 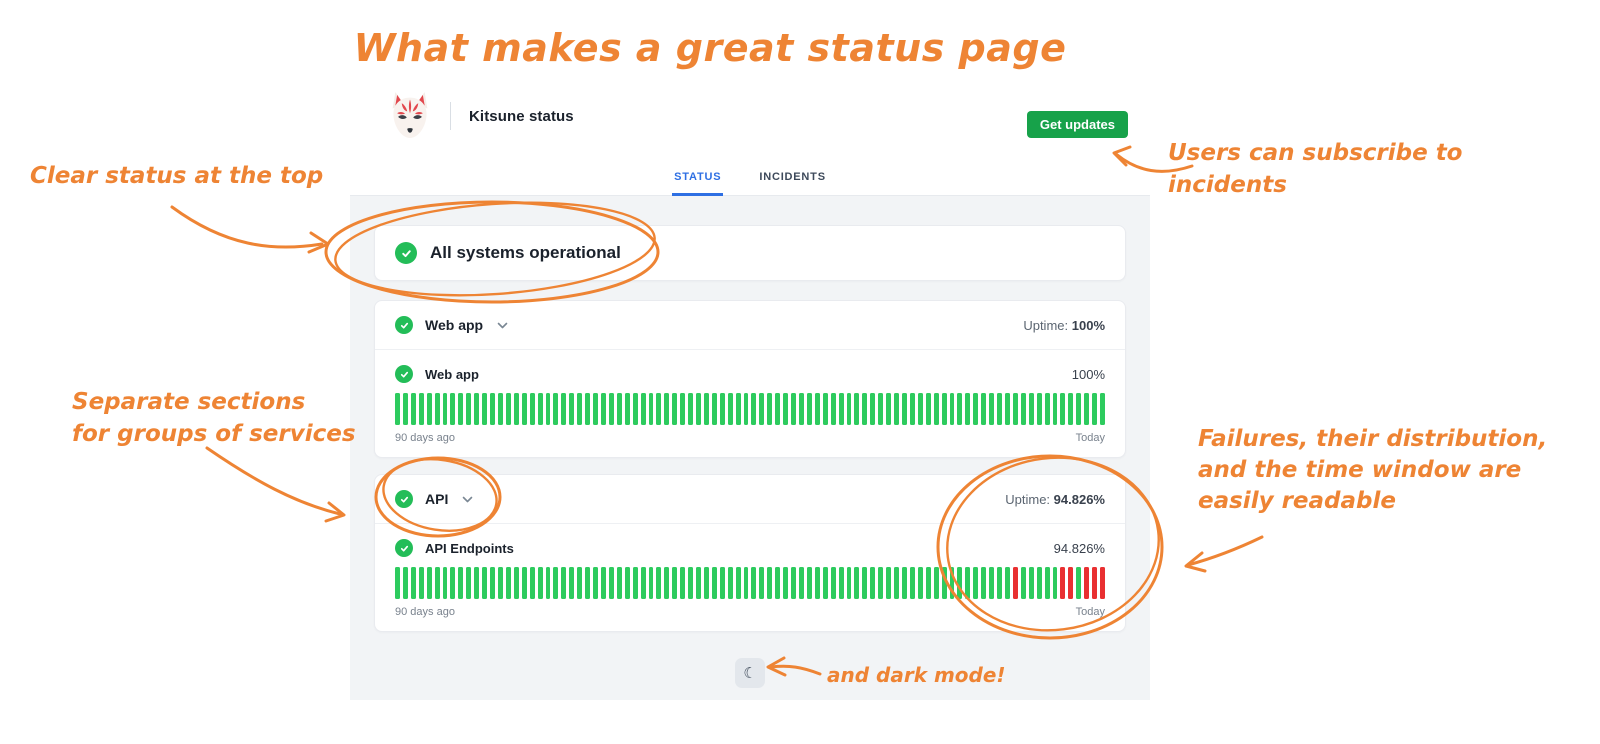 I want to click on note-clear-status: Clear status at the top, so click(x=177, y=176).